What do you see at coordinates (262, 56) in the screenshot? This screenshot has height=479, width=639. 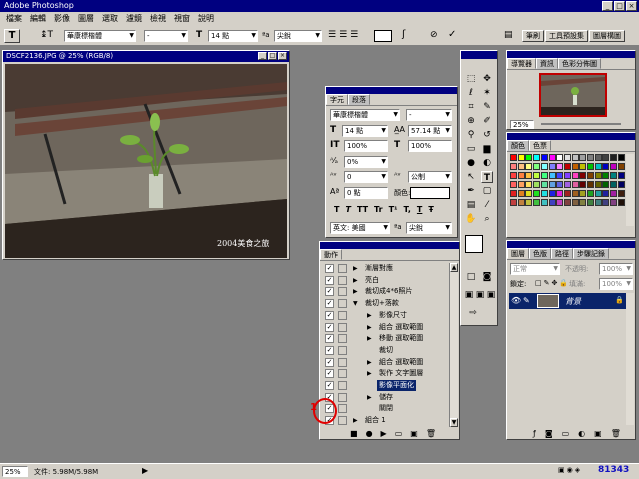 I see `doc-minimize-button: _` at bounding box center [262, 56].